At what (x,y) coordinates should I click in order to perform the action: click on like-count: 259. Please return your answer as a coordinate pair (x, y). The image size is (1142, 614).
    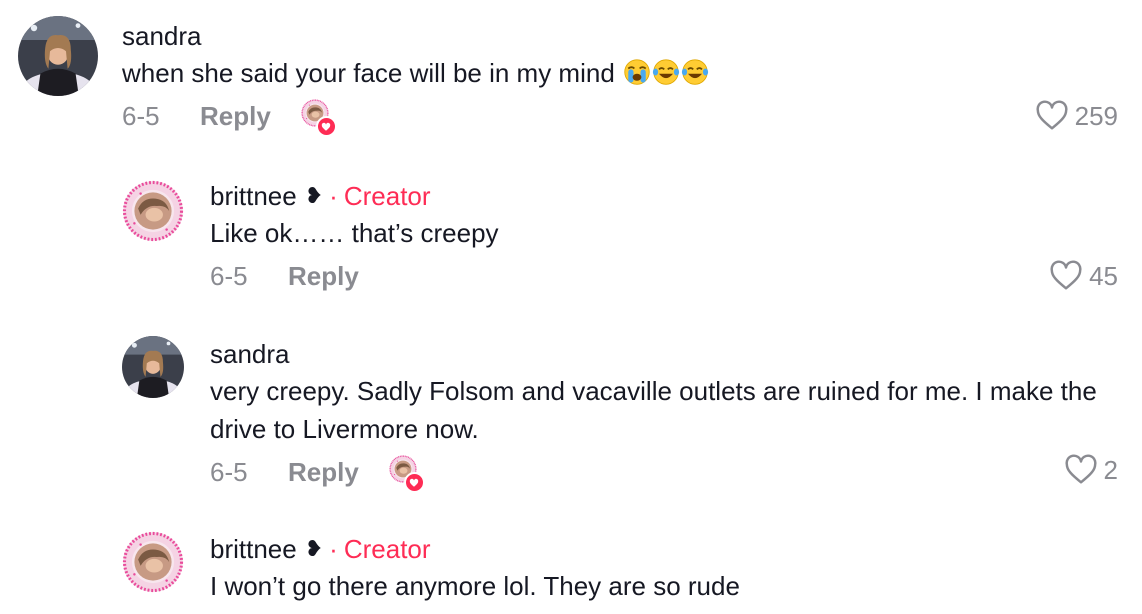
    Looking at the image, I should click on (1096, 115).